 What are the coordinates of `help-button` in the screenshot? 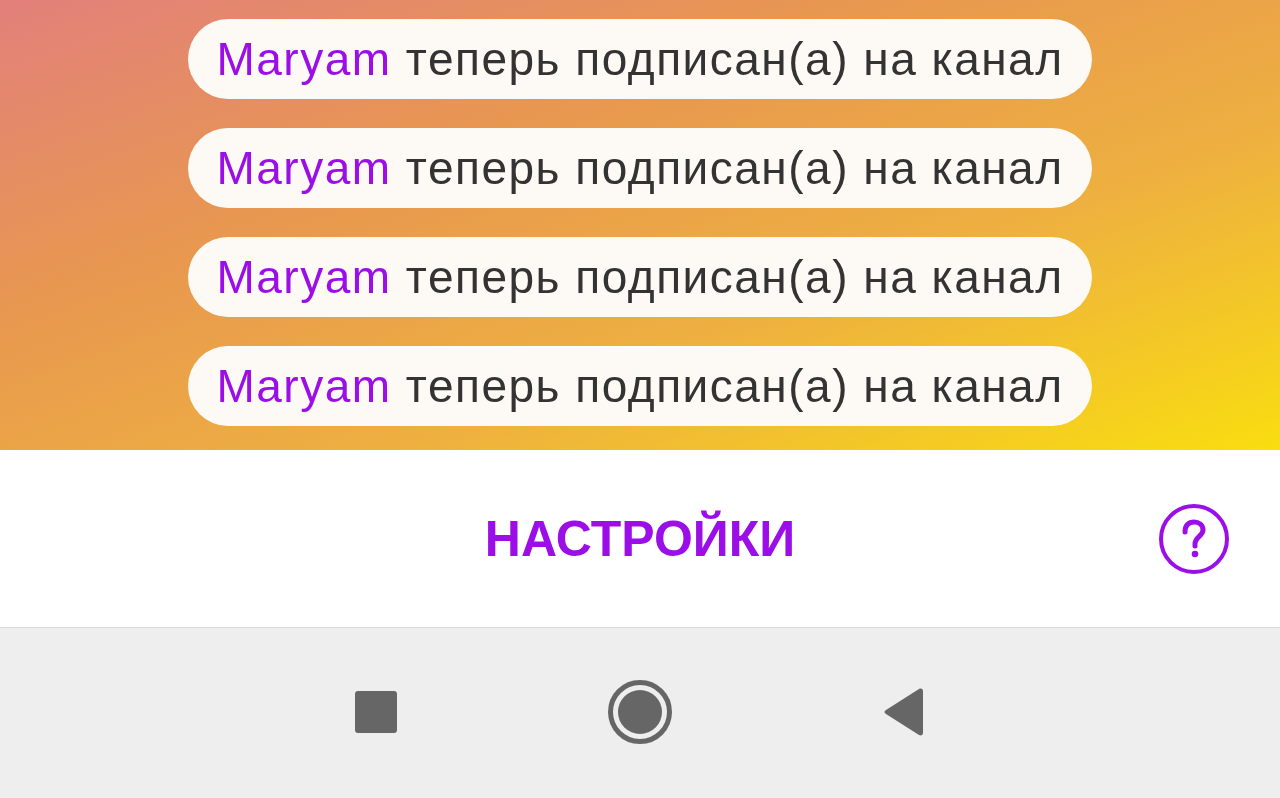 It's located at (1194, 538).